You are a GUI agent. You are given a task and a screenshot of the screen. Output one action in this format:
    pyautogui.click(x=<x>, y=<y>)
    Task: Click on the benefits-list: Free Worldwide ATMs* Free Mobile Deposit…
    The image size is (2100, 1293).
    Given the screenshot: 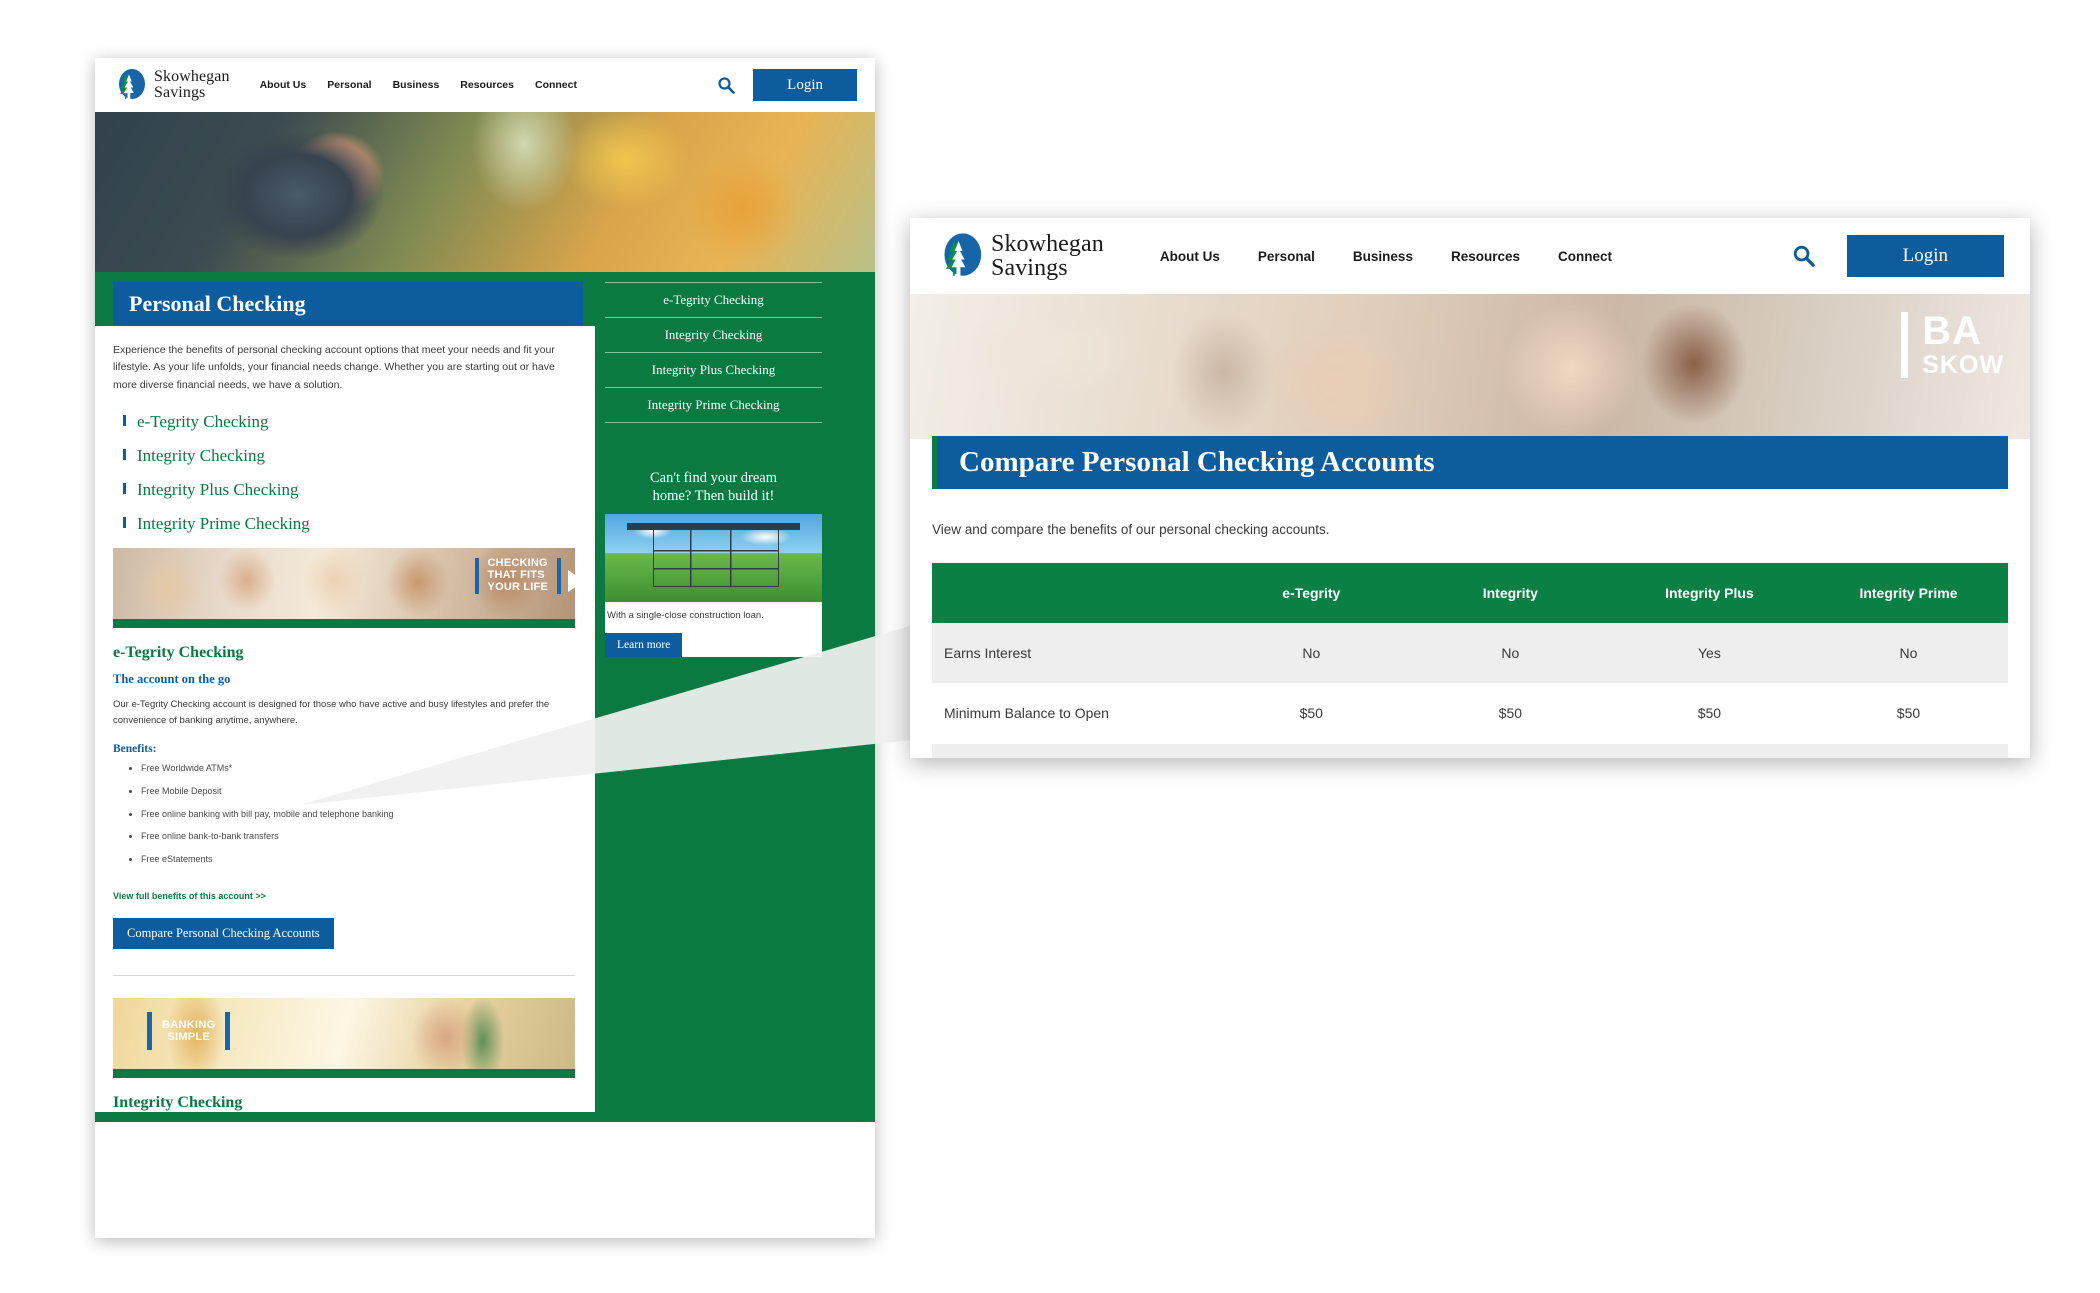 What is the action you would take?
    pyautogui.click(x=359, y=814)
    